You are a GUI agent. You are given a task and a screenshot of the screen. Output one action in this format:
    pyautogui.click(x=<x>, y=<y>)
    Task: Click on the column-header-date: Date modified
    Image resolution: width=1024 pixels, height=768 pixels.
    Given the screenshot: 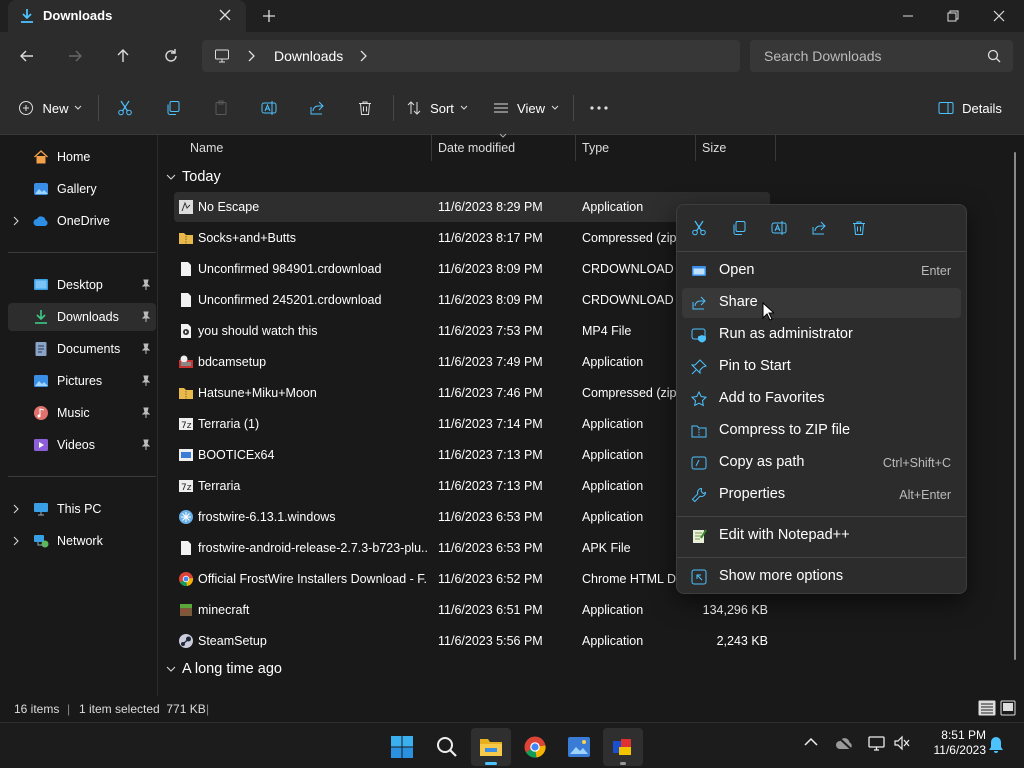 What is the action you would take?
    pyautogui.click(x=476, y=148)
    